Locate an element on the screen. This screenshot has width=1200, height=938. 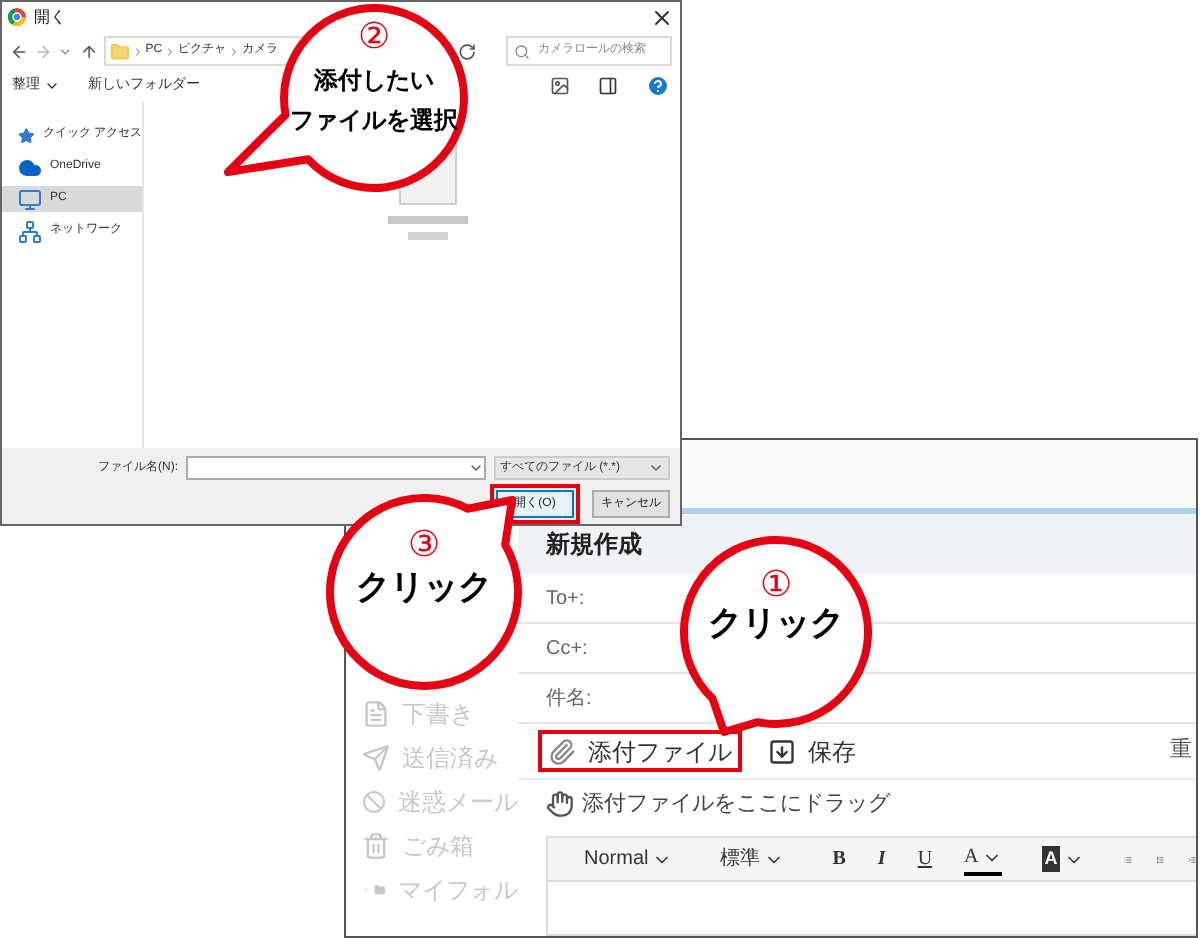
up-icon is located at coordinates (88, 51).